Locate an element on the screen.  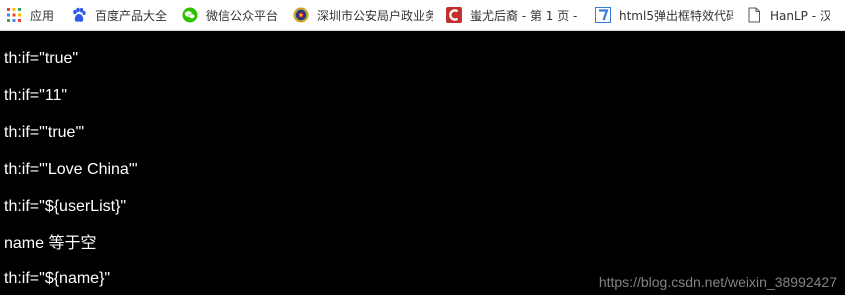
bookmark-label: 蚩尤后裔 - 第 1 页 - is located at coordinates (524, 15).